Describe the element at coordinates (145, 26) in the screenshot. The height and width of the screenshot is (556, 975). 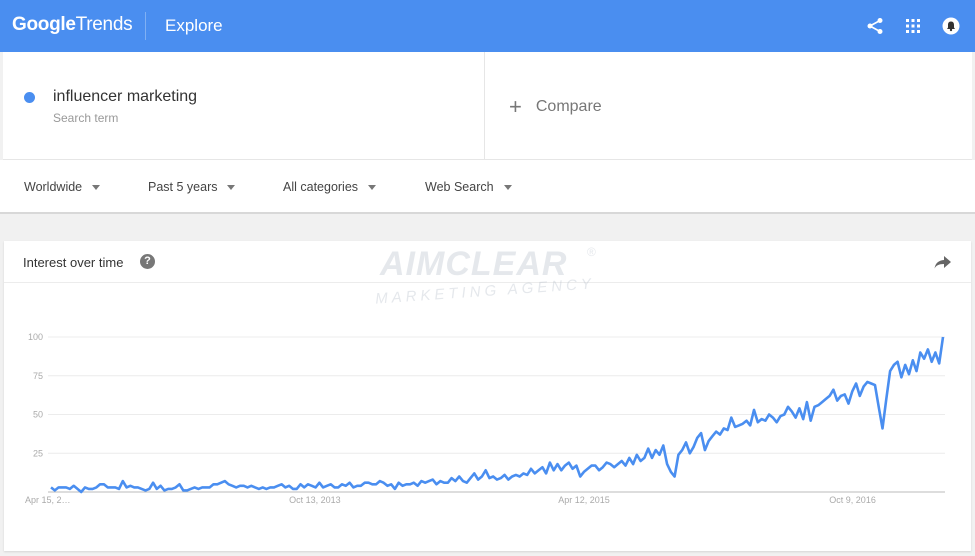
I see `header-divider` at that location.